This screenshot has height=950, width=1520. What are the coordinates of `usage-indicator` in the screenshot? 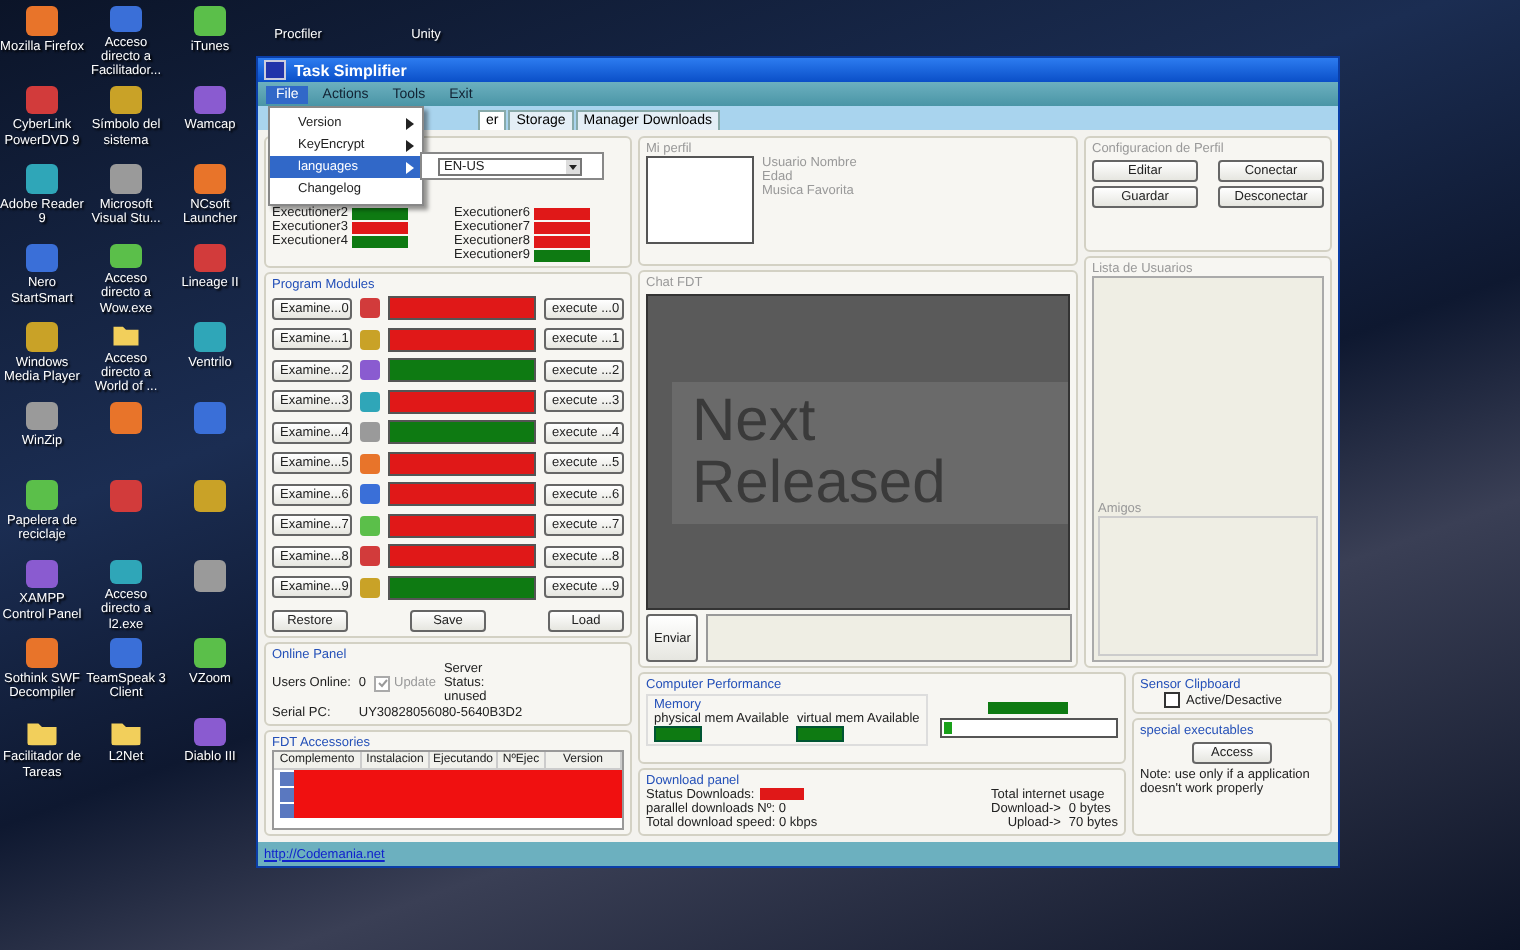 It's located at (1028, 708).